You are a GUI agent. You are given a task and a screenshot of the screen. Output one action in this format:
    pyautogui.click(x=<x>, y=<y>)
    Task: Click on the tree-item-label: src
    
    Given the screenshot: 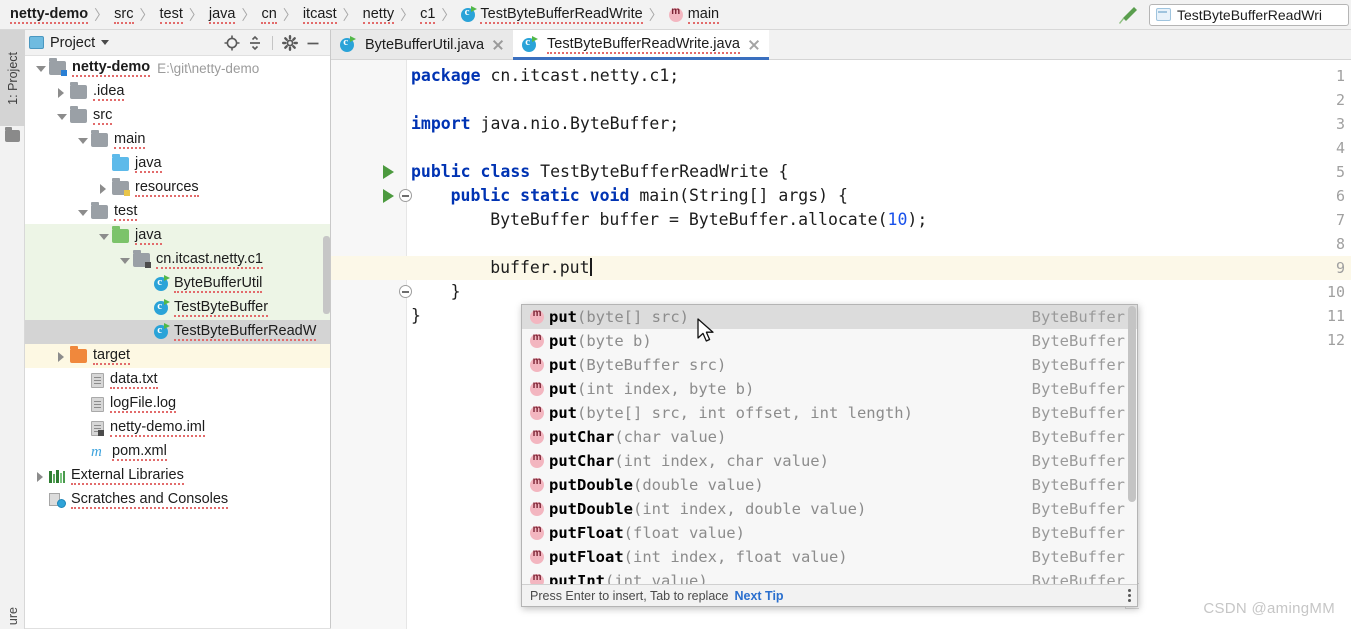 What is the action you would take?
    pyautogui.click(x=103, y=116)
    